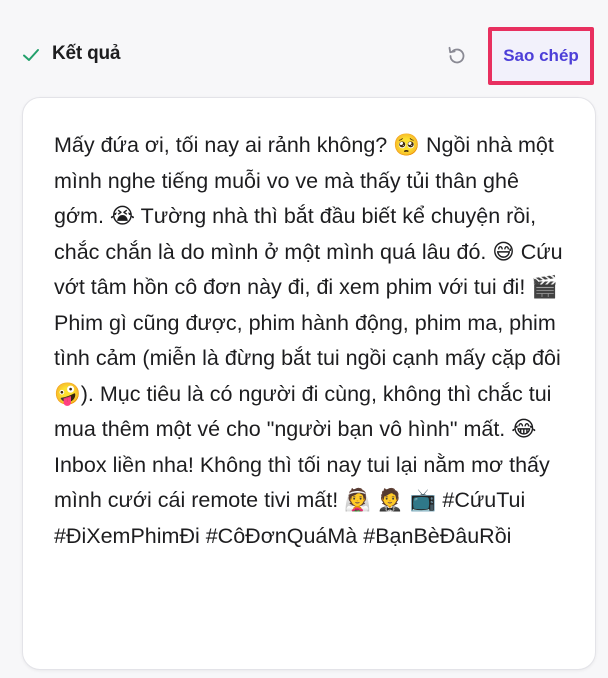 Image resolution: width=608 pixels, height=678 pixels. What do you see at coordinates (31, 55) in the screenshot?
I see `check-icon` at bounding box center [31, 55].